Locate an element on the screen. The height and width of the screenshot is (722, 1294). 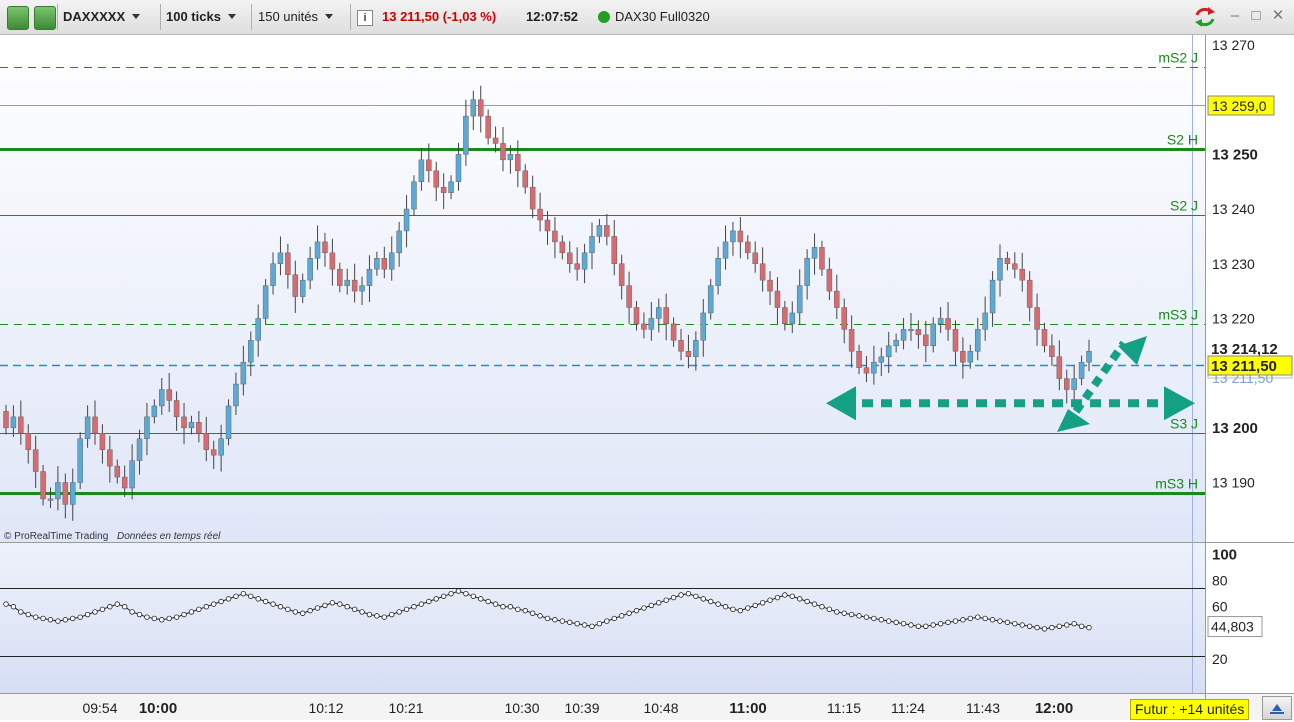
time-tick-label: 12:00 is located at coordinates (1054, 708).